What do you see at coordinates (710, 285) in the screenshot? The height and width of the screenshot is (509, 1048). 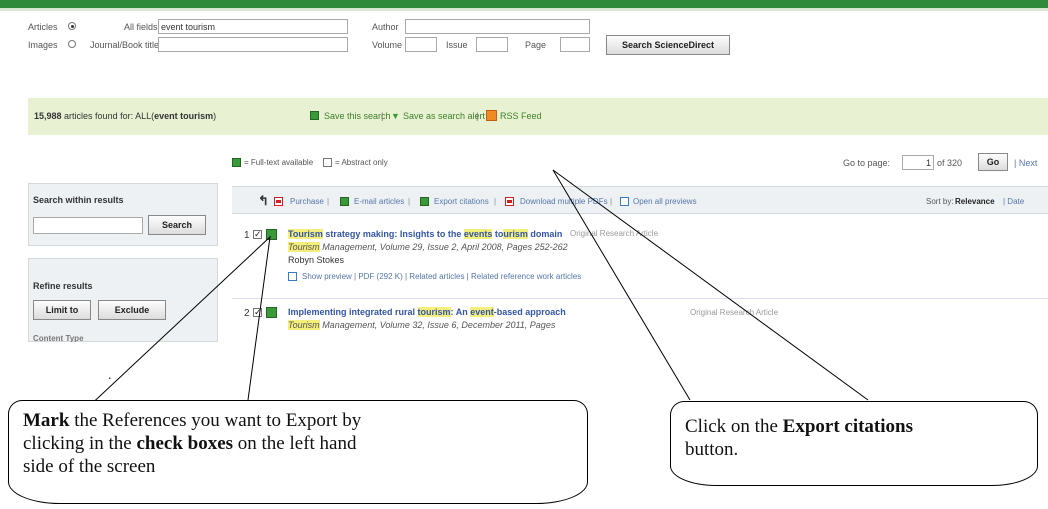 I see `right-pointer-lower` at bounding box center [710, 285].